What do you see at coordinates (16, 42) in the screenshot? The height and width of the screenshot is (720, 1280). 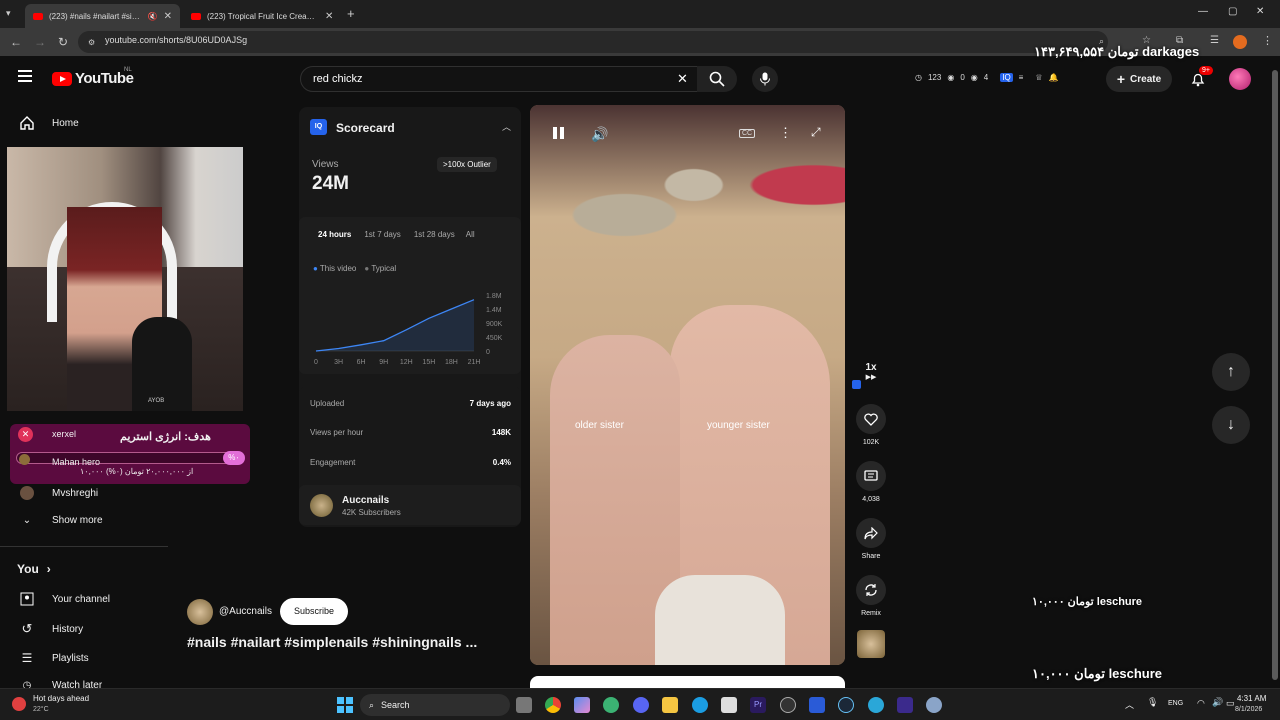 I see `back-icon: ←` at bounding box center [16, 42].